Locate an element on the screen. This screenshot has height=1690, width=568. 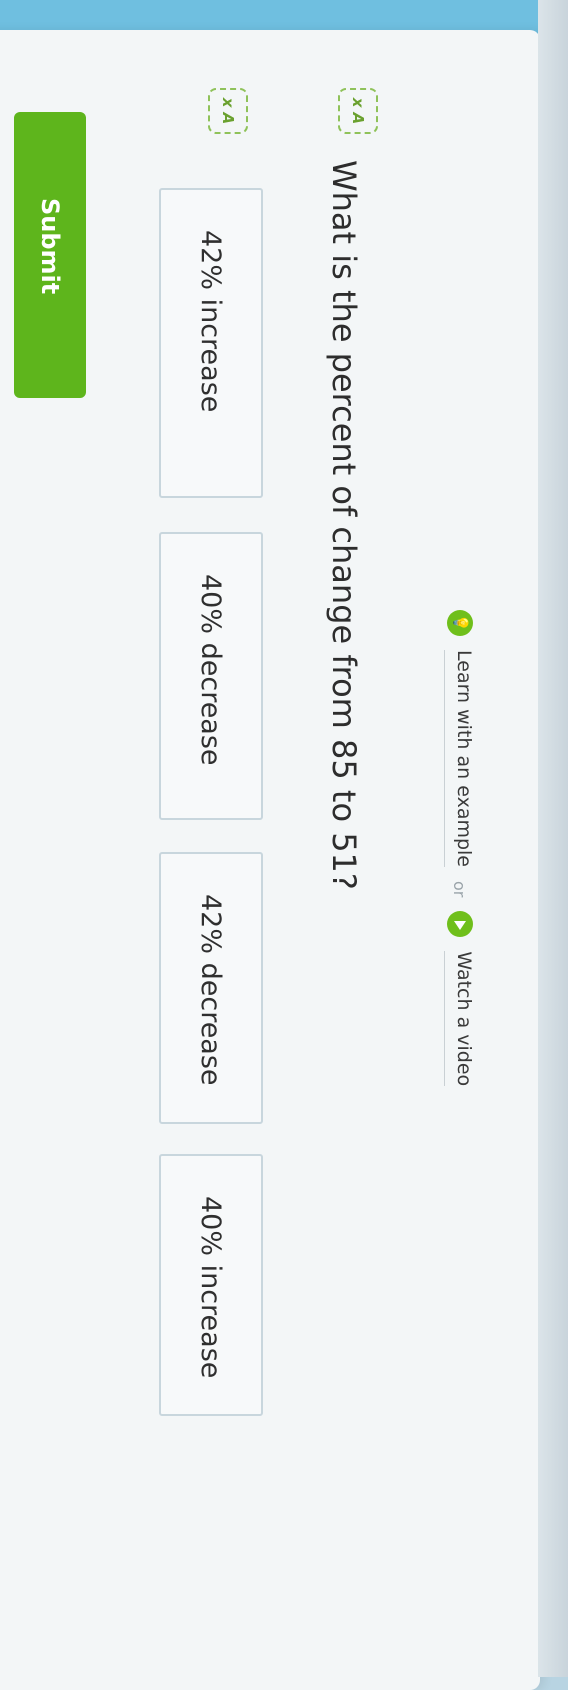
help-links: 💡 Learn with an example or Watch a video is located at coordinates (460, 848).